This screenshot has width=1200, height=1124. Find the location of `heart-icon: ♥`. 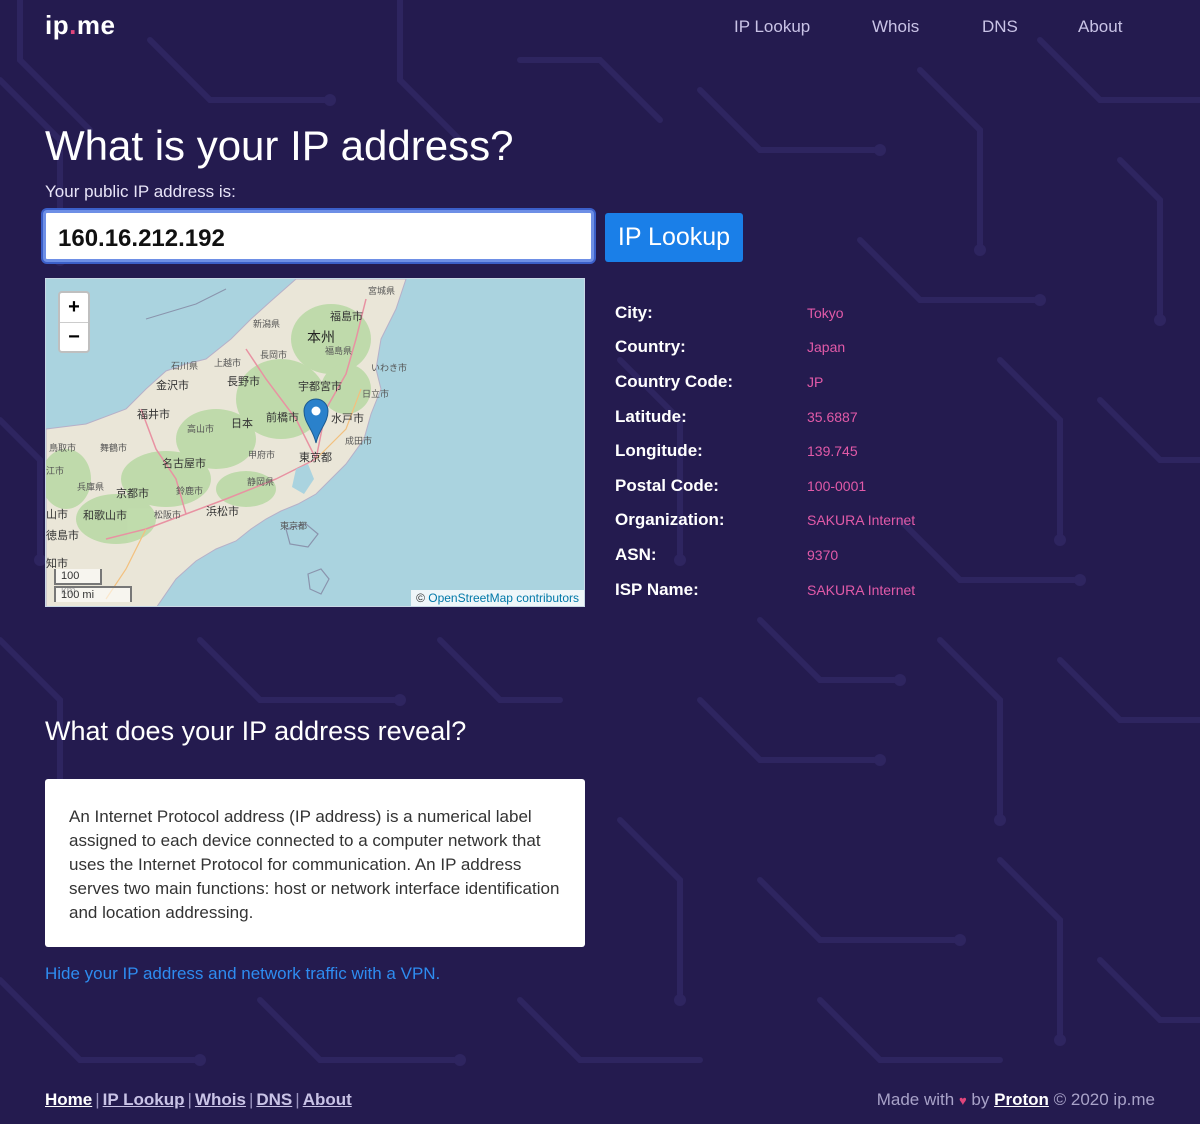

heart-icon: ♥ is located at coordinates (962, 1100).